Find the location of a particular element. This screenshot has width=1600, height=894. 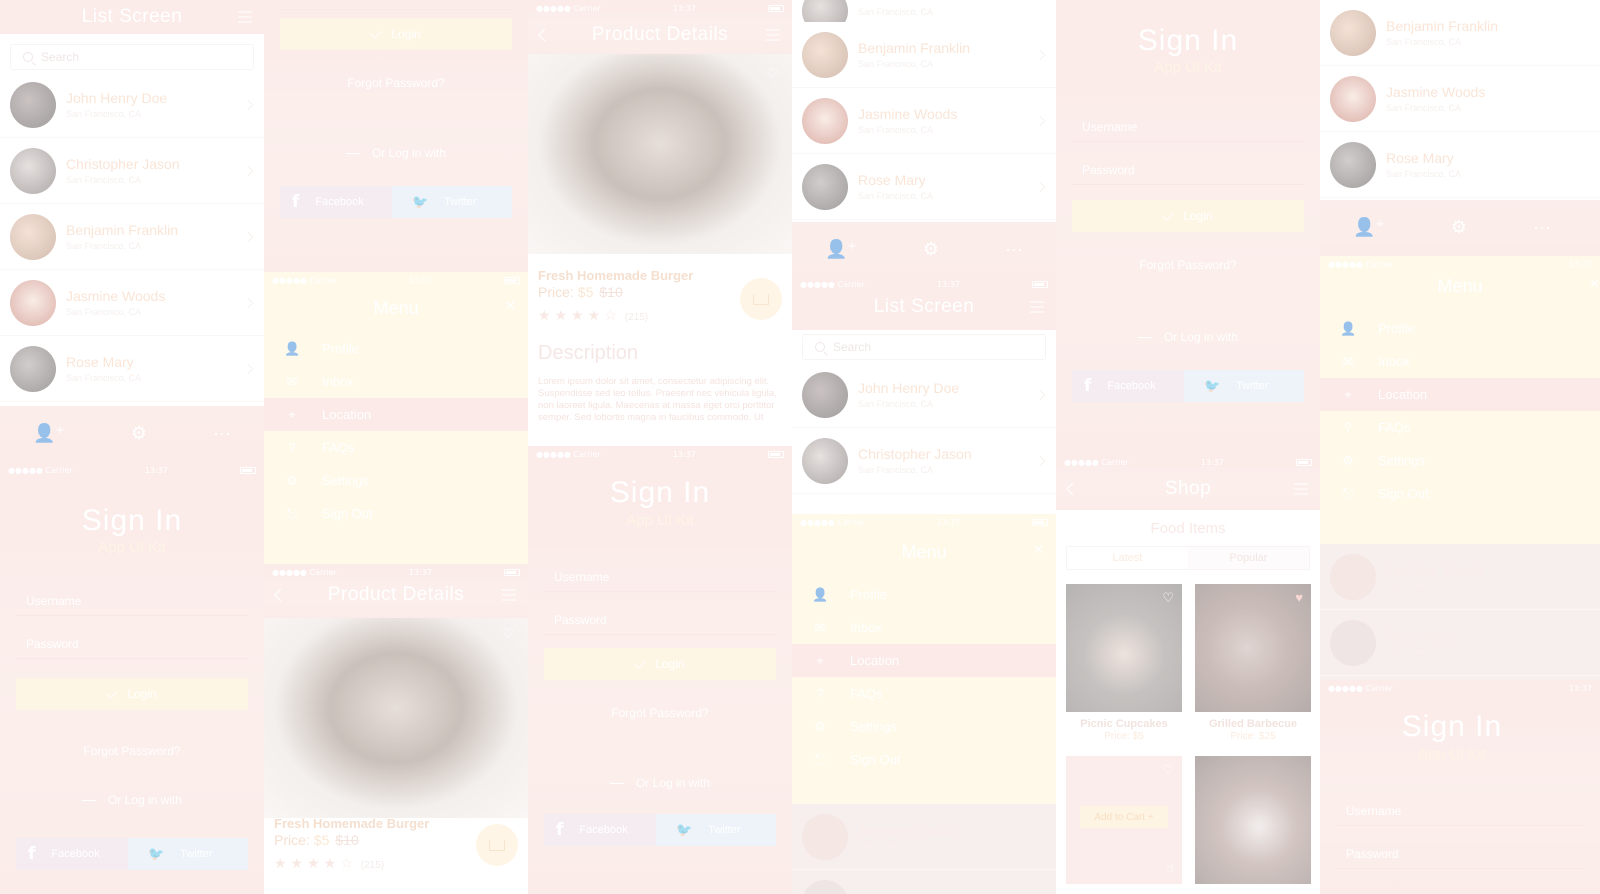

add-to-cart-button: Add to Cart + is located at coordinates (1124, 817).